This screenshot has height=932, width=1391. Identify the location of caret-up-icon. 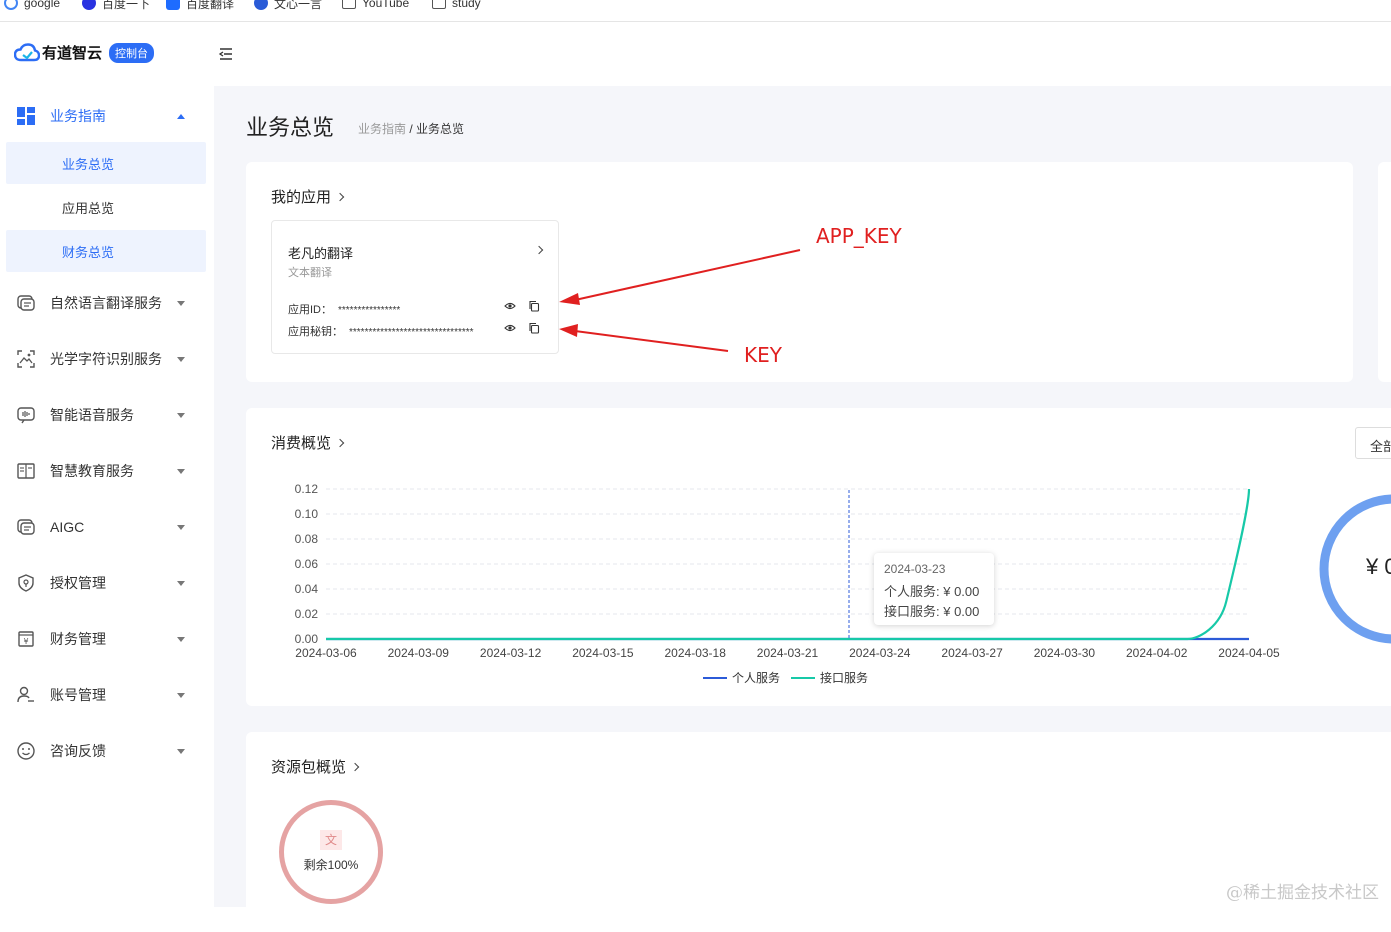
(181, 116).